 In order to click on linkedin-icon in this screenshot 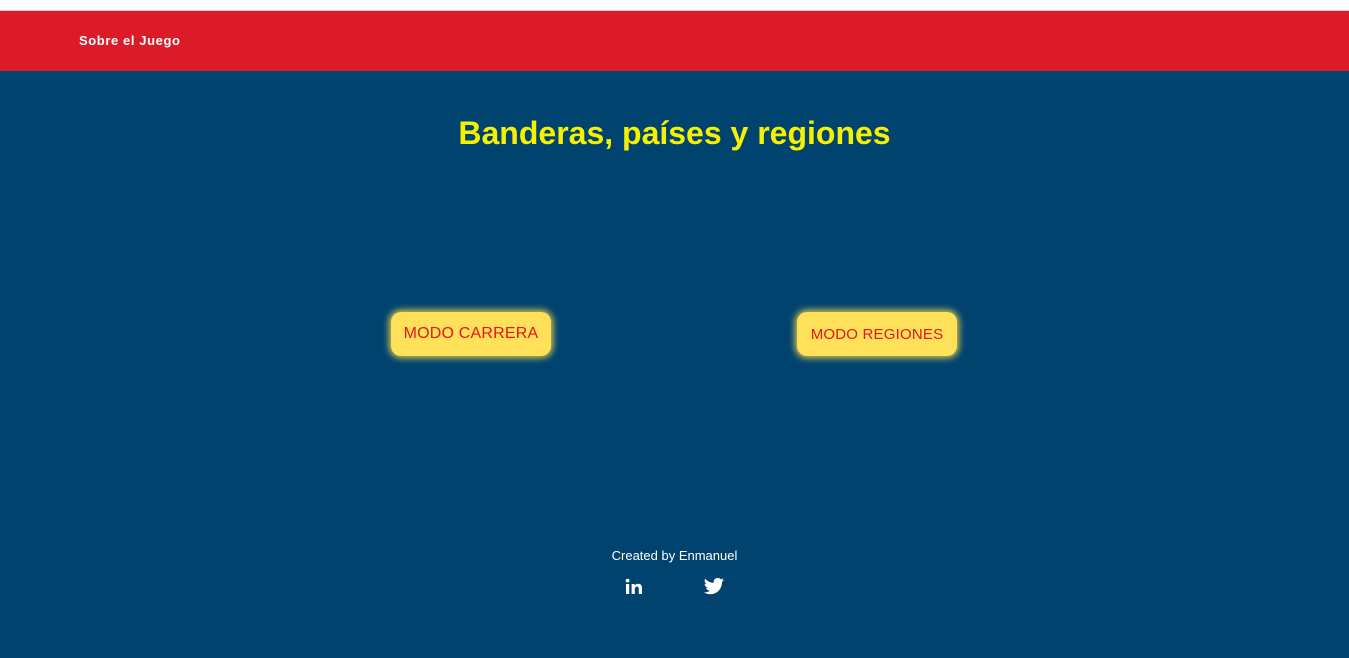, I will do `click(634, 587)`.